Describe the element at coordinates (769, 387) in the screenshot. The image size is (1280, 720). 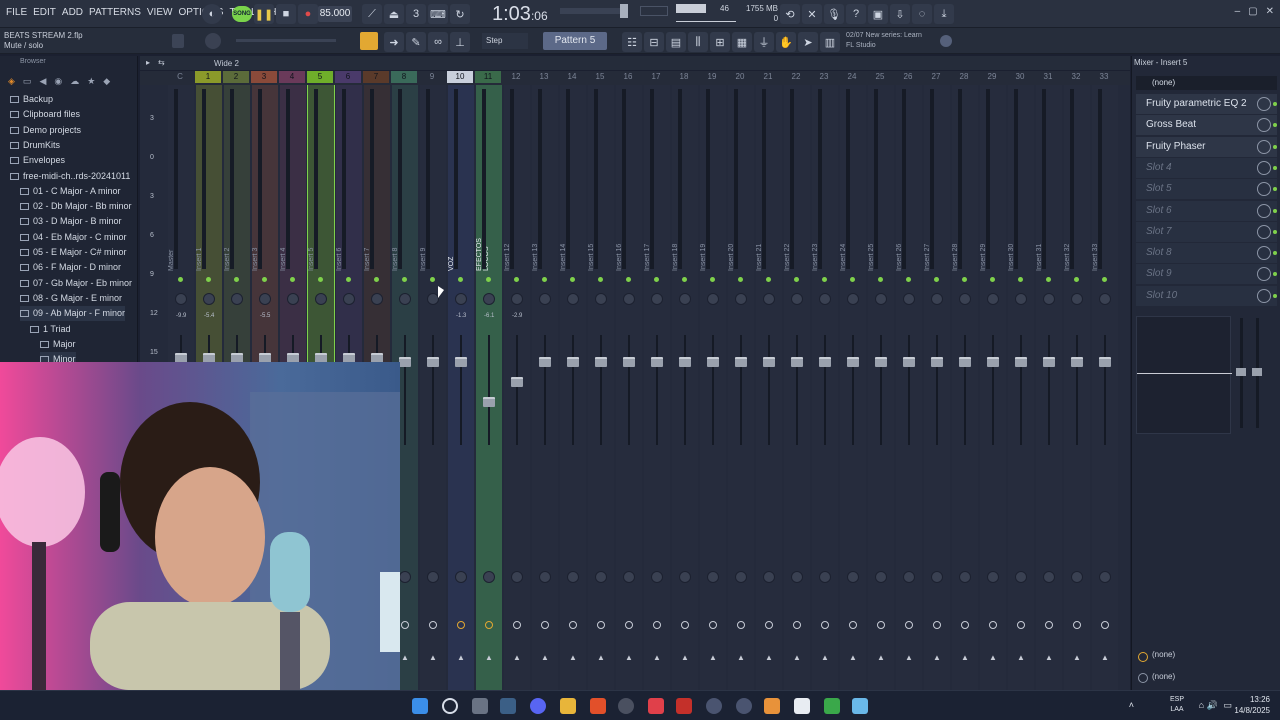
I see `mixer-strip: Insert 21 ▲` at that location.